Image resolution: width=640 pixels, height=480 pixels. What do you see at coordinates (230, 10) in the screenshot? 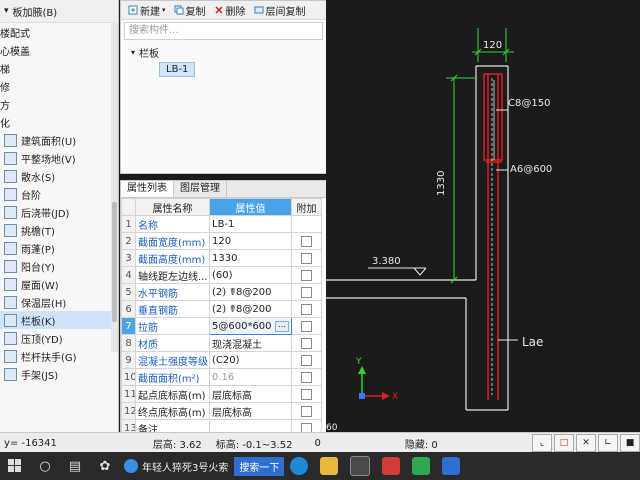
I see `delete-button: 删除` at bounding box center [230, 10].